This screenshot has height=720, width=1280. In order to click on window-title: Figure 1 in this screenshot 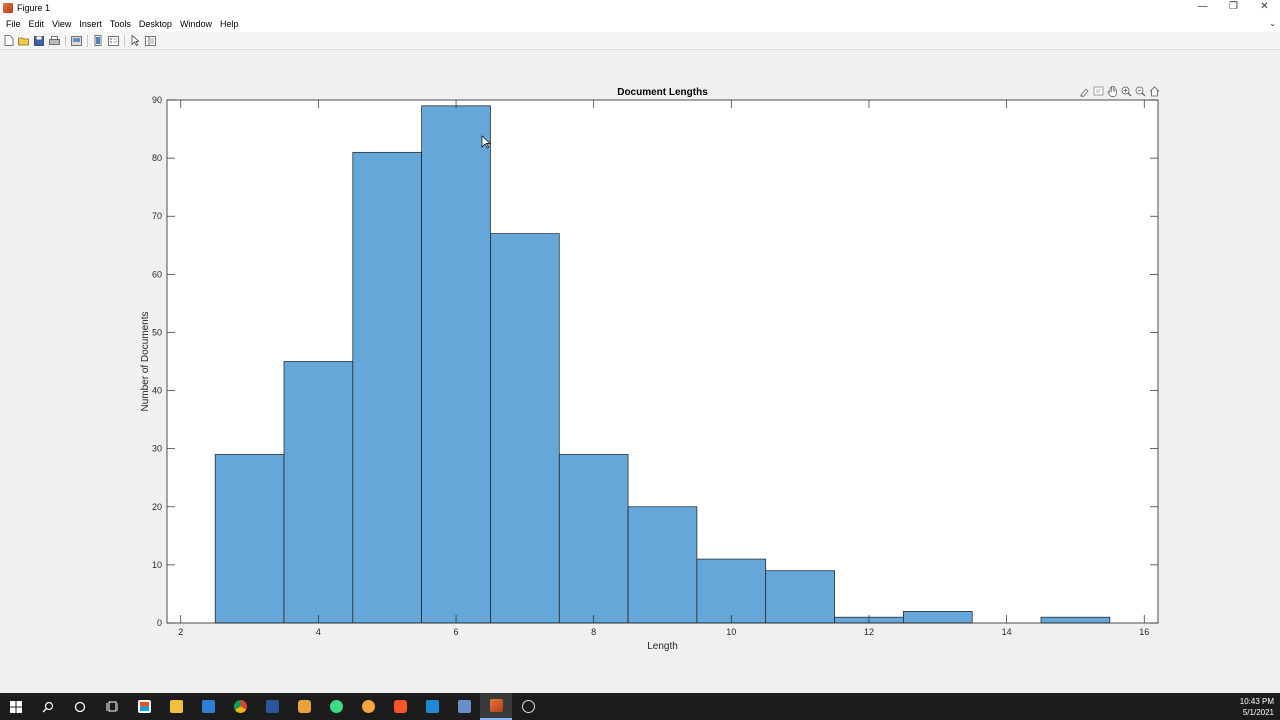, I will do `click(34, 8)`.